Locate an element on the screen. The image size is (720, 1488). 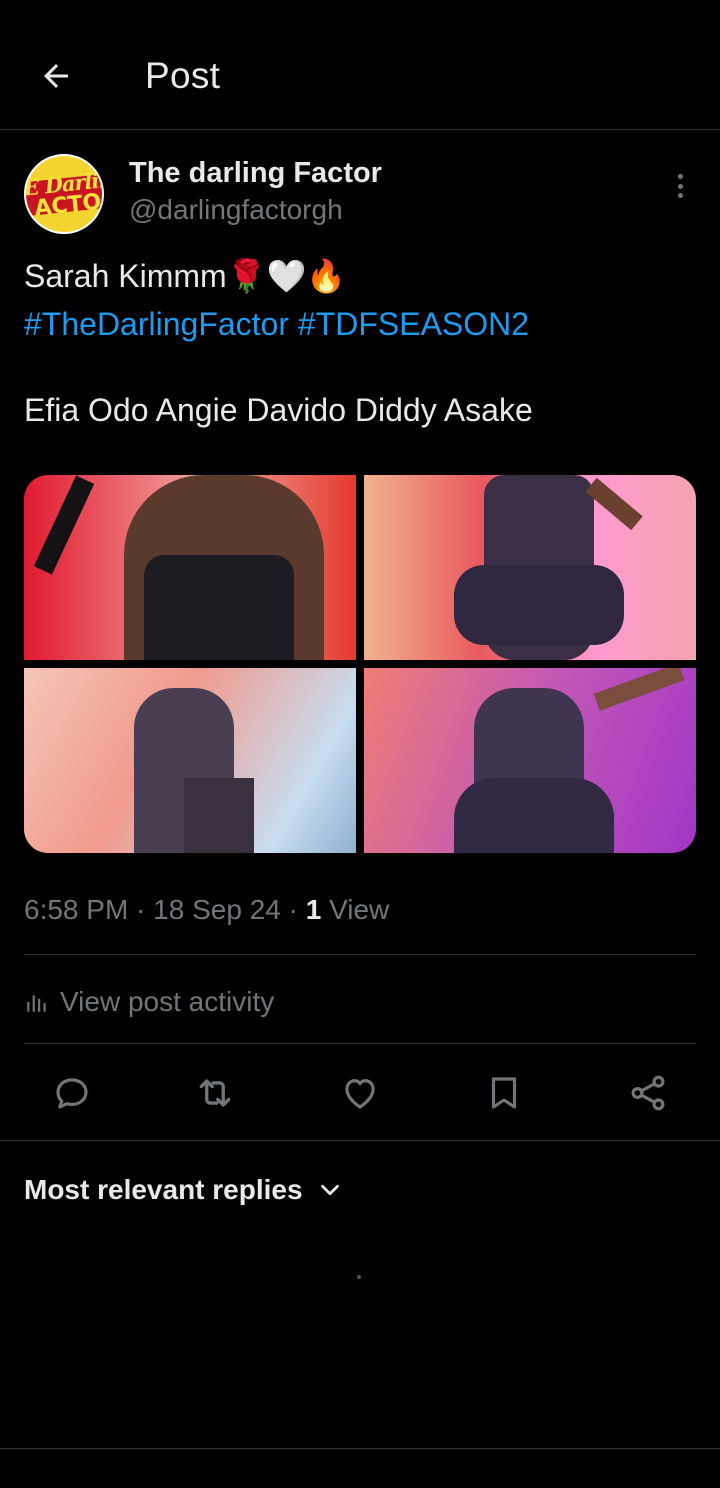
heart-icon is located at coordinates (360, 1094).